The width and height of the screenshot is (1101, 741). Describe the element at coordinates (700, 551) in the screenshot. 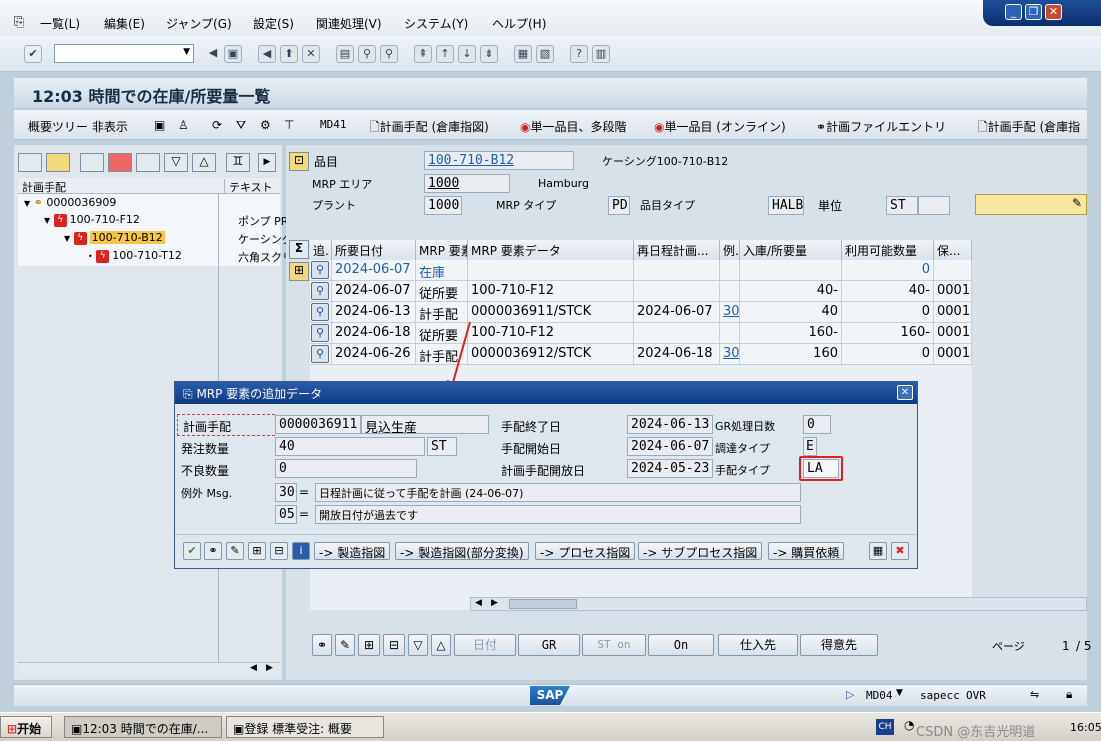

I see `to-subprocess-order-button: -> サブプロセス指図` at that location.